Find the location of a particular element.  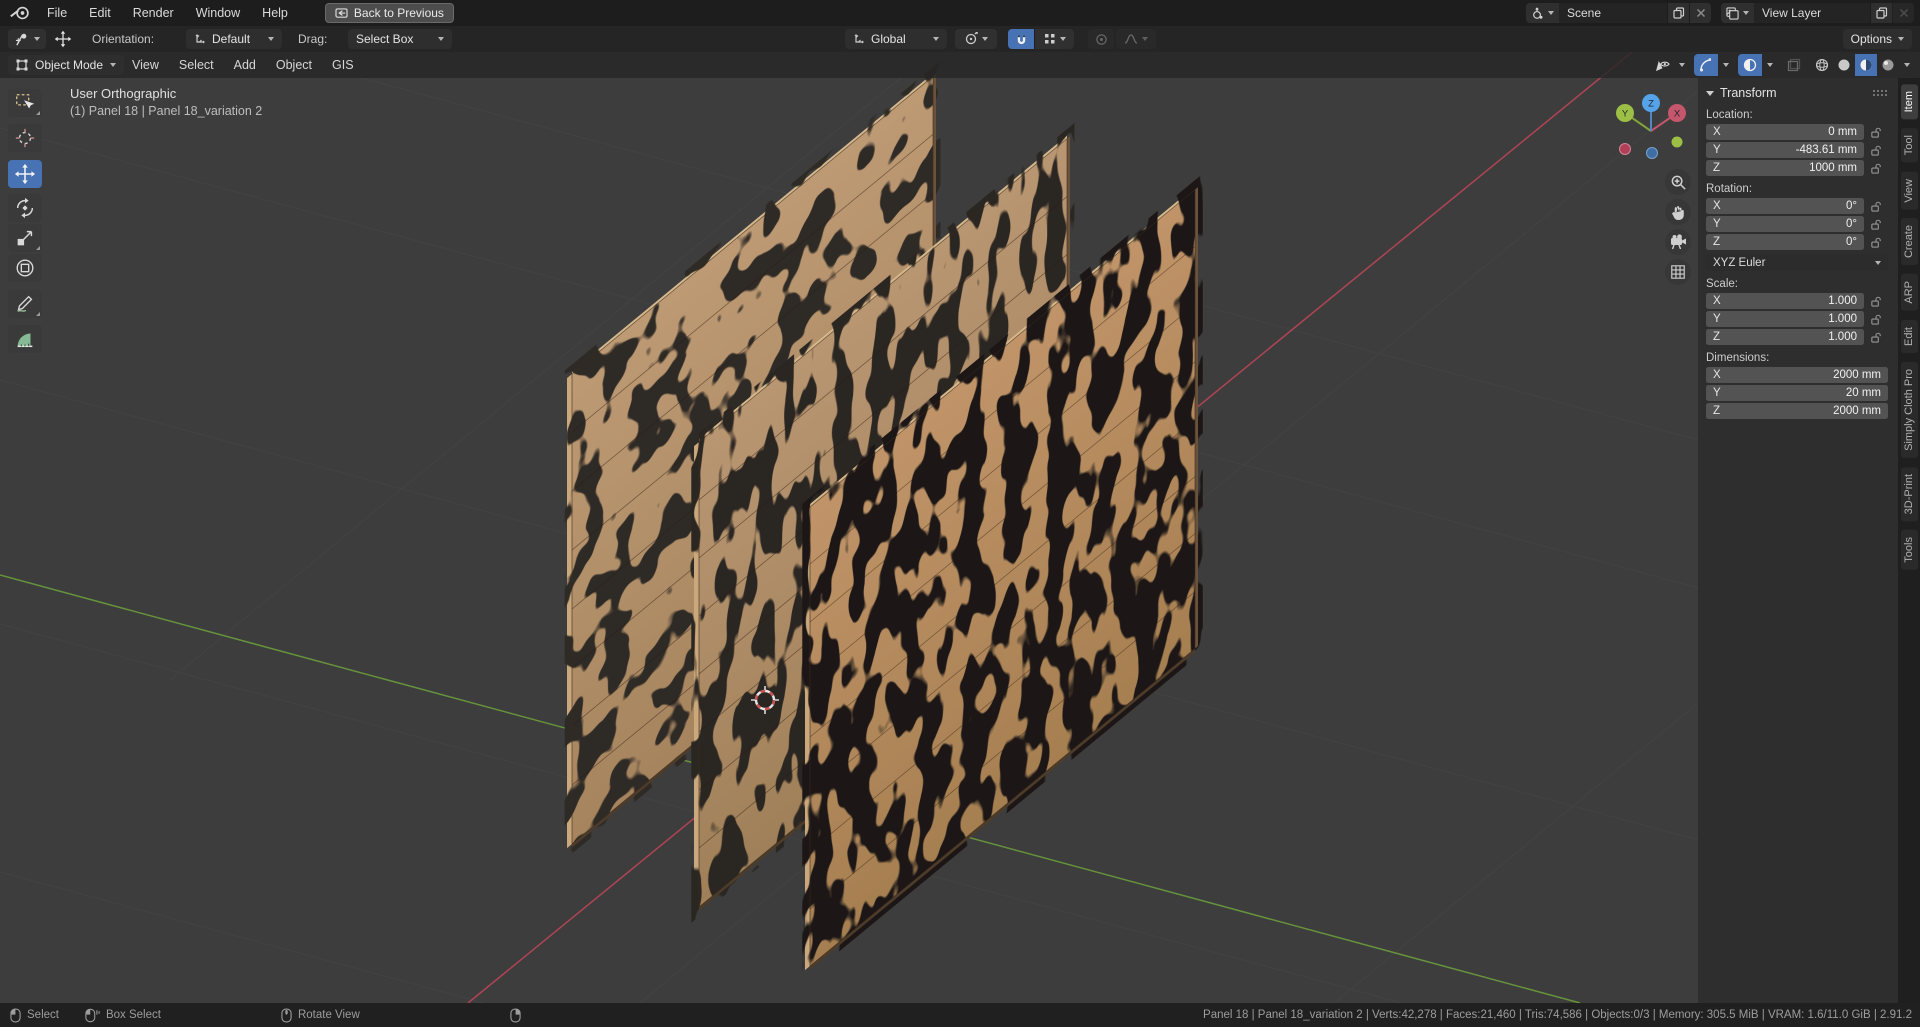

scale-y-field: Y 1.000 is located at coordinates (1785, 319).